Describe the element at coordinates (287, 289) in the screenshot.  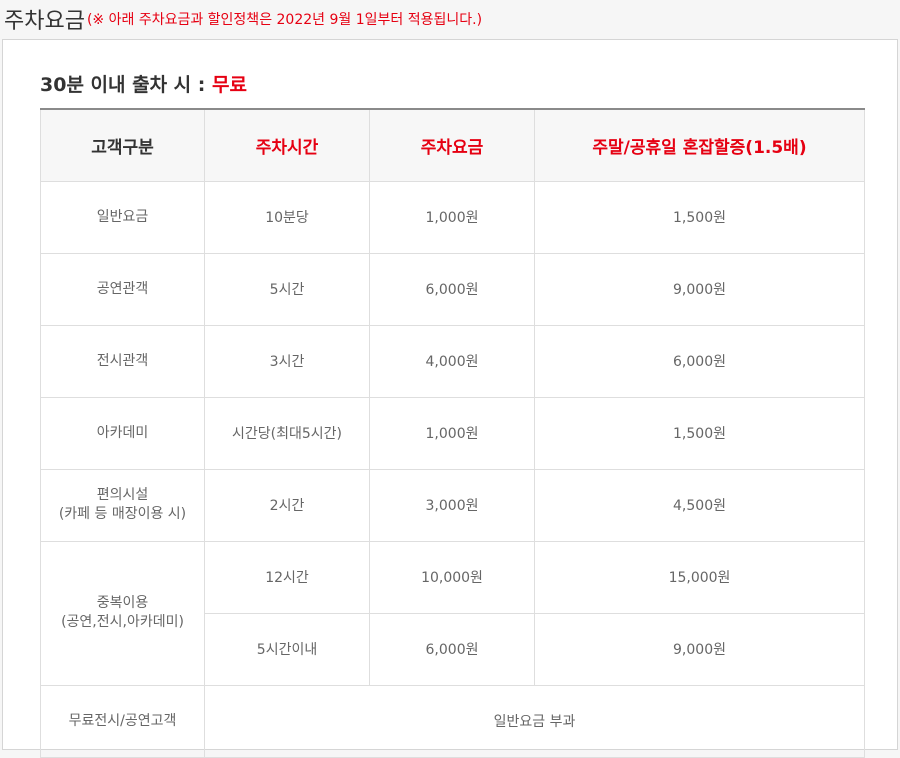
I see `cell-time: 5시간` at that location.